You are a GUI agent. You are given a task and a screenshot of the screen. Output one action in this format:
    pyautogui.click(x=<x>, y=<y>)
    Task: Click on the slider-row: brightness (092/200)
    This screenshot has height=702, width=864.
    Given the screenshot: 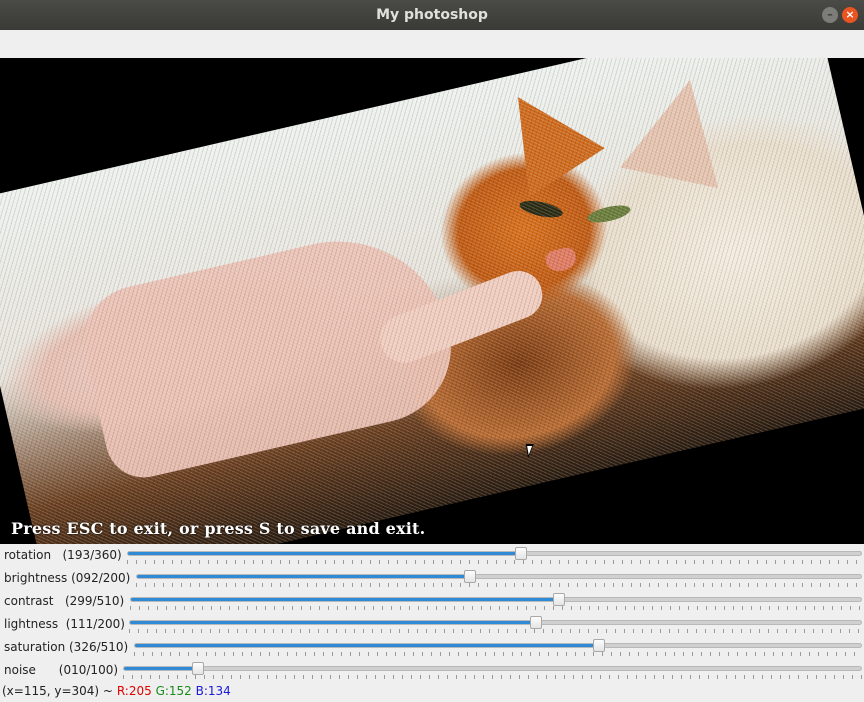 What is the action you would take?
    pyautogui.click(x=432, y=580)
    